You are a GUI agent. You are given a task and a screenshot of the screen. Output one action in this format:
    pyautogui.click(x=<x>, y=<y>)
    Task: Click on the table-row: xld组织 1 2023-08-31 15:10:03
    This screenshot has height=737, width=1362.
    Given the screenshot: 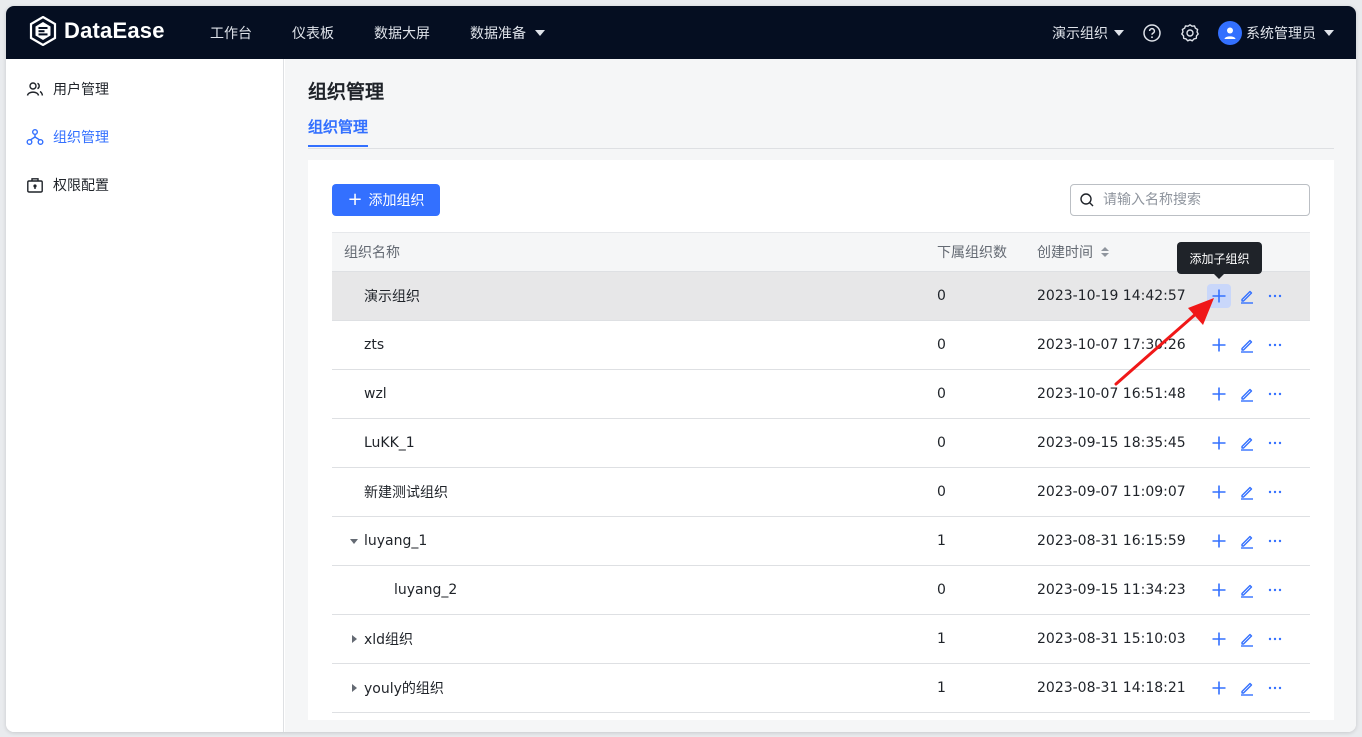 What is the action you would take?
    pyautogui.click(x=821, y=639)
    